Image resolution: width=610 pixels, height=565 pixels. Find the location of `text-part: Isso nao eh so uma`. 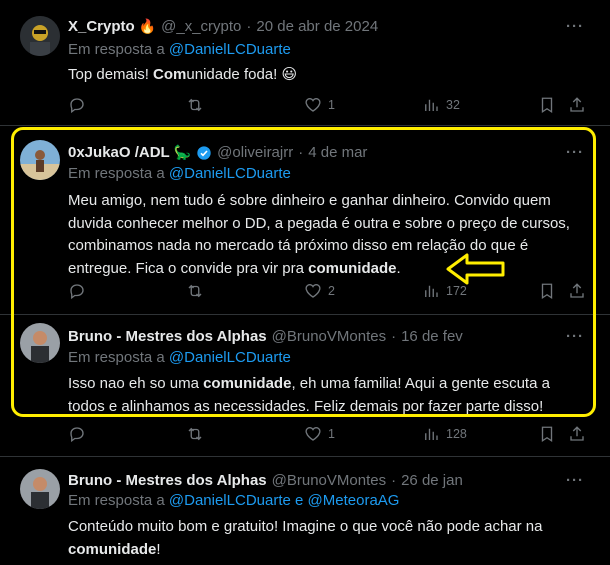

text-part: Isso nao eh so uma is located at coordinates (136, 383).